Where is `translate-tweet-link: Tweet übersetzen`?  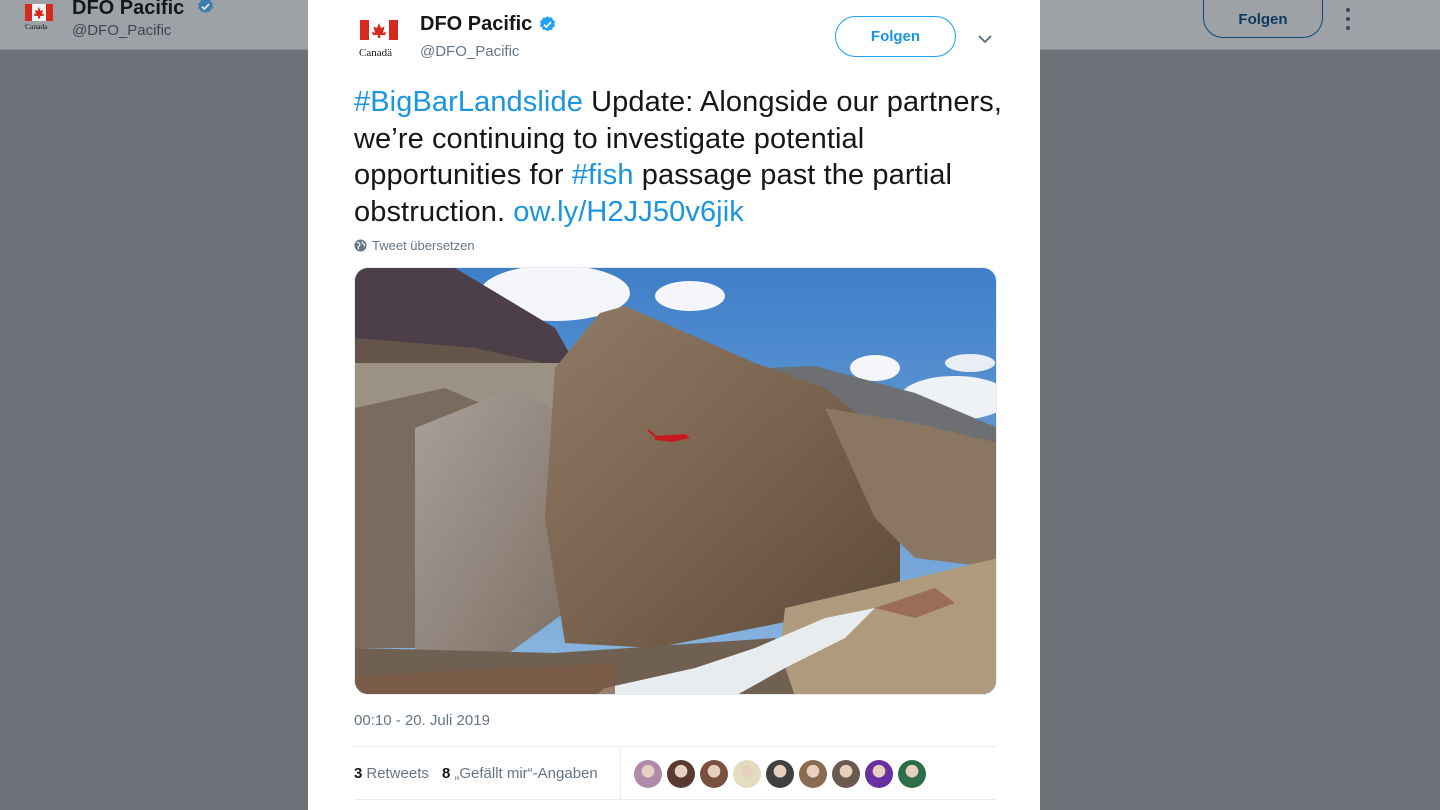
translate-tweet-link: Tweet übersetzen is located at coordinates (414, 245).